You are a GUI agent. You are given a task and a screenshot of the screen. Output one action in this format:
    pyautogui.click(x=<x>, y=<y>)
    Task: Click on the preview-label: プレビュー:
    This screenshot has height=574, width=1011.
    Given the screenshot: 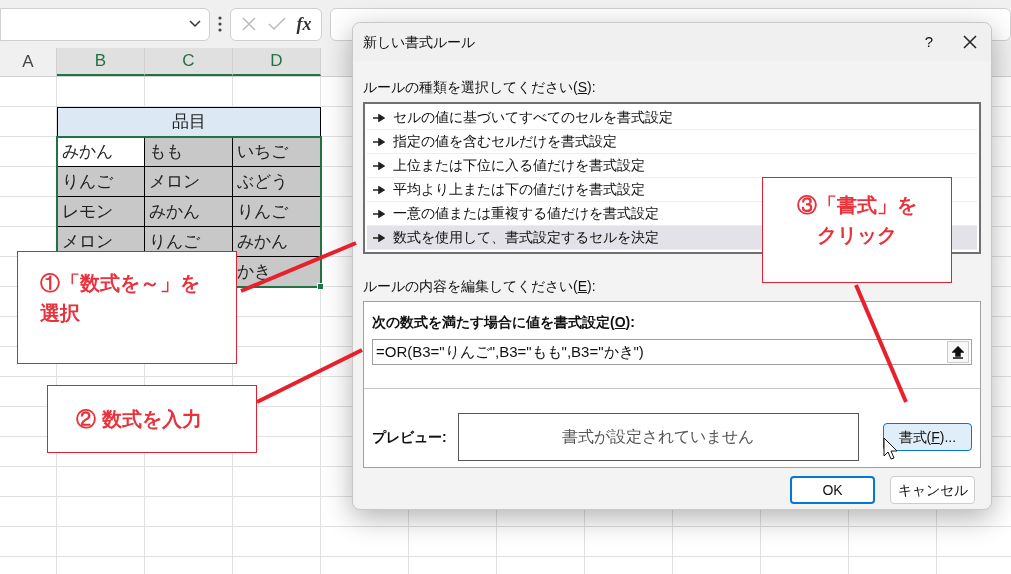 What is the action you would take?
    pyautogui.click(x=408, y=437)
    